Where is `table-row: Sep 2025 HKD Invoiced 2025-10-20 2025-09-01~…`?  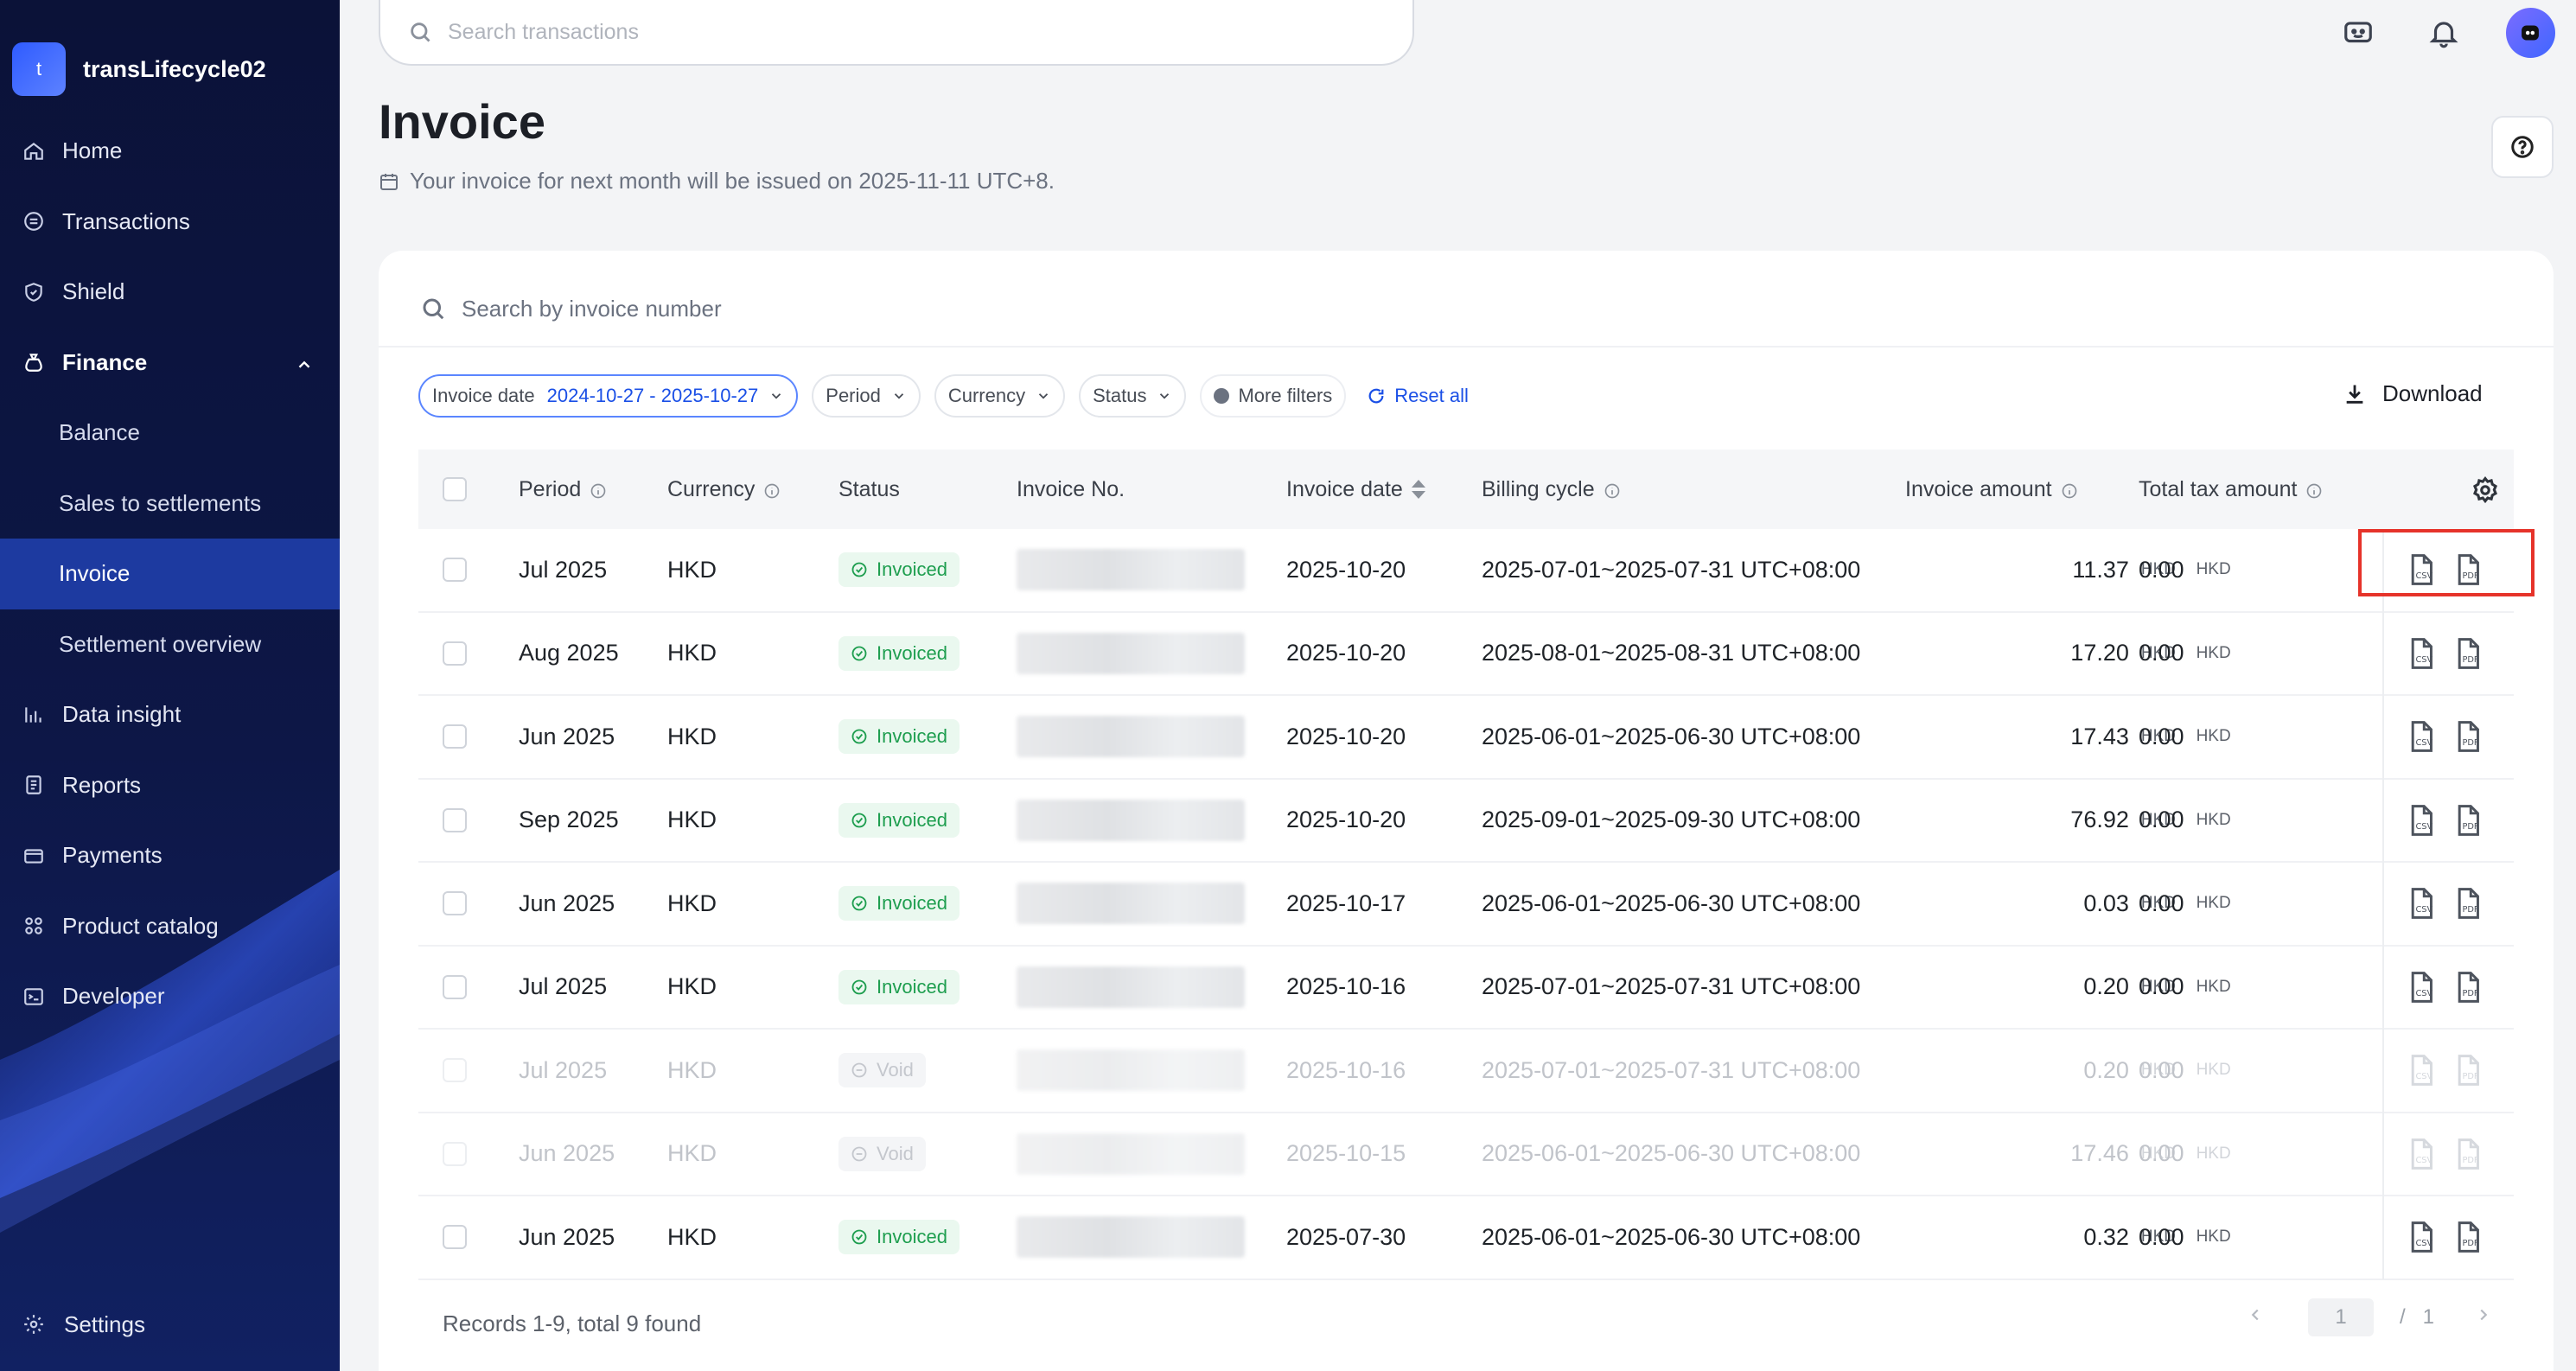 table-row: Sep 2025 HKD Invoiced 2025-10-20 2025-09-01~… is located at coordinates (1466, 821).